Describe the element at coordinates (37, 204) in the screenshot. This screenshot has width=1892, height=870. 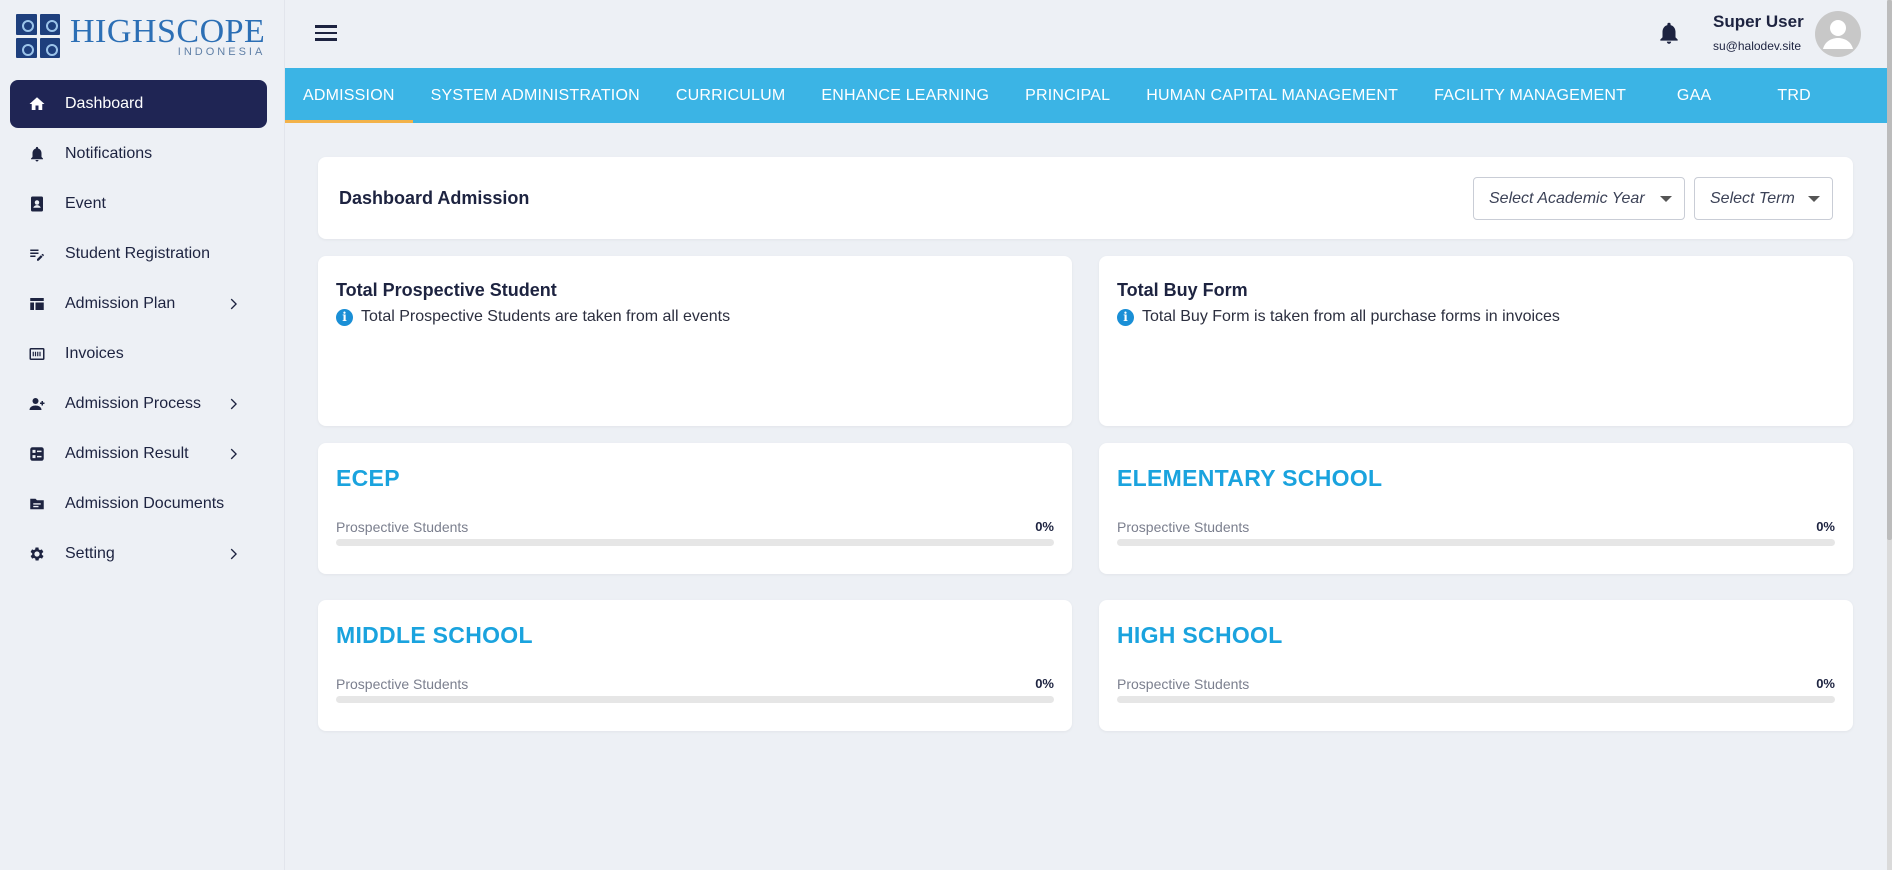
I see `contact-card-icon` at that location.